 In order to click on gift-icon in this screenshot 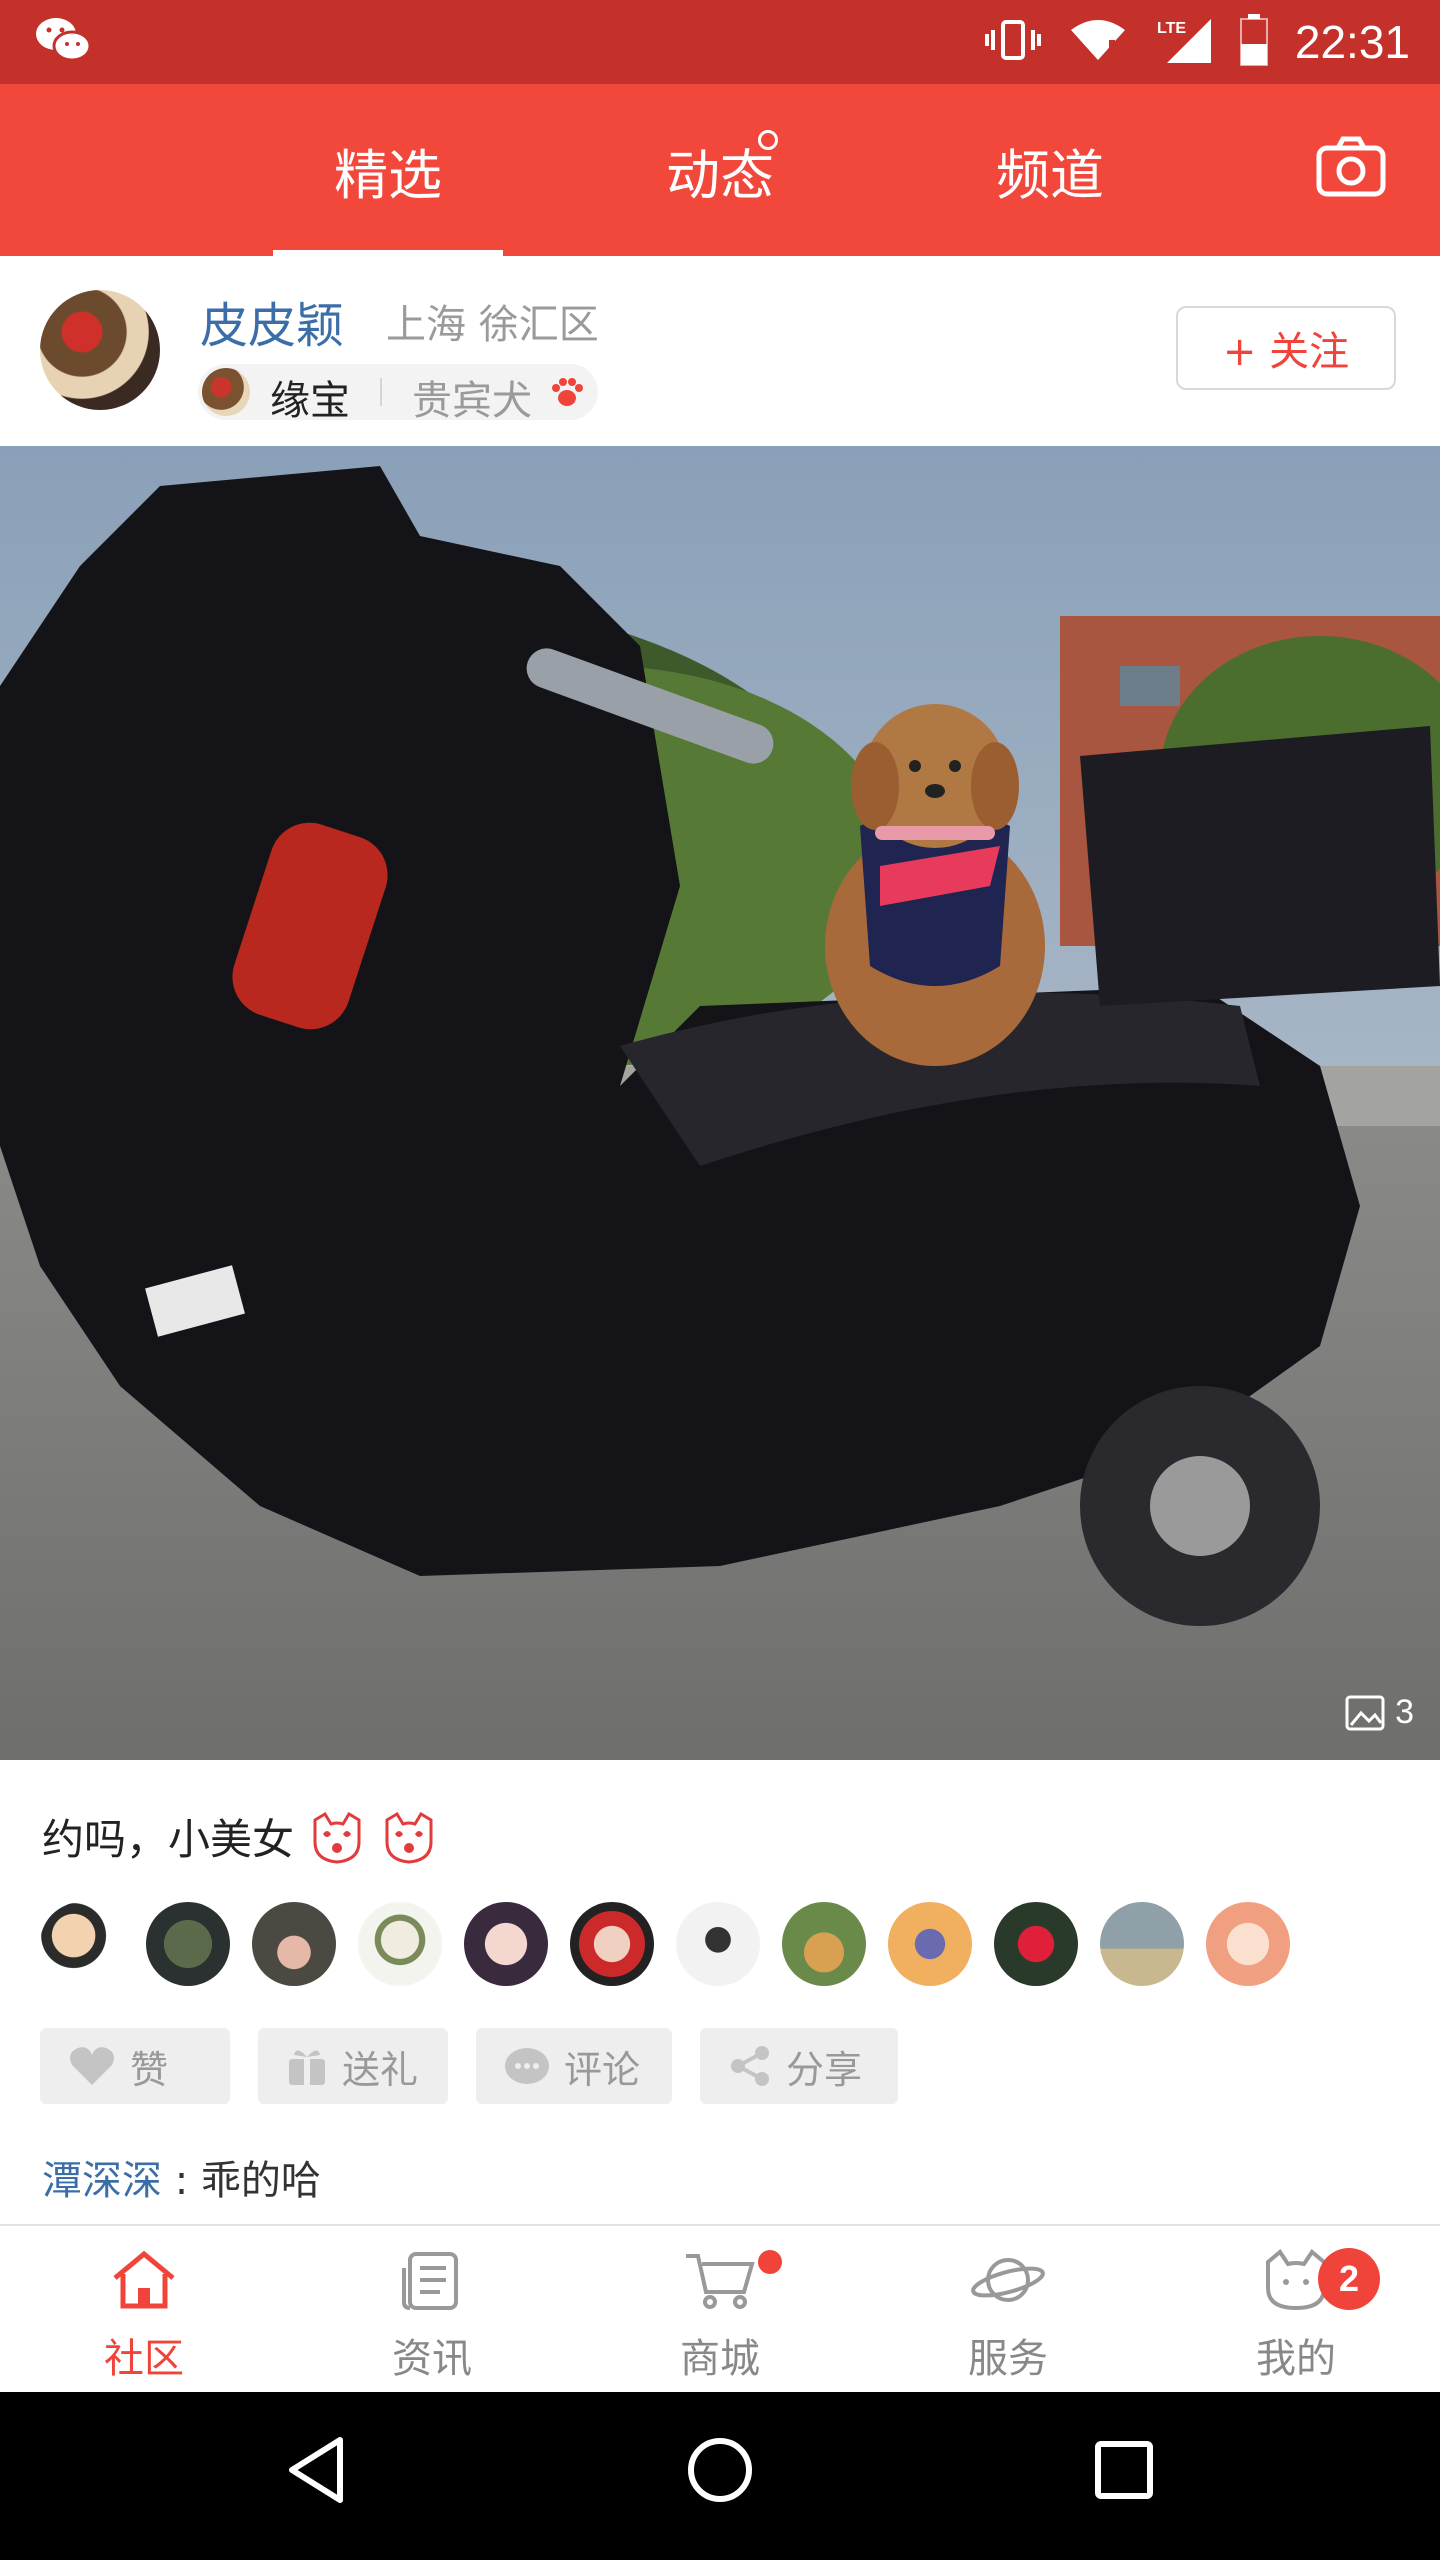, I will do `click(307, 2067)`.